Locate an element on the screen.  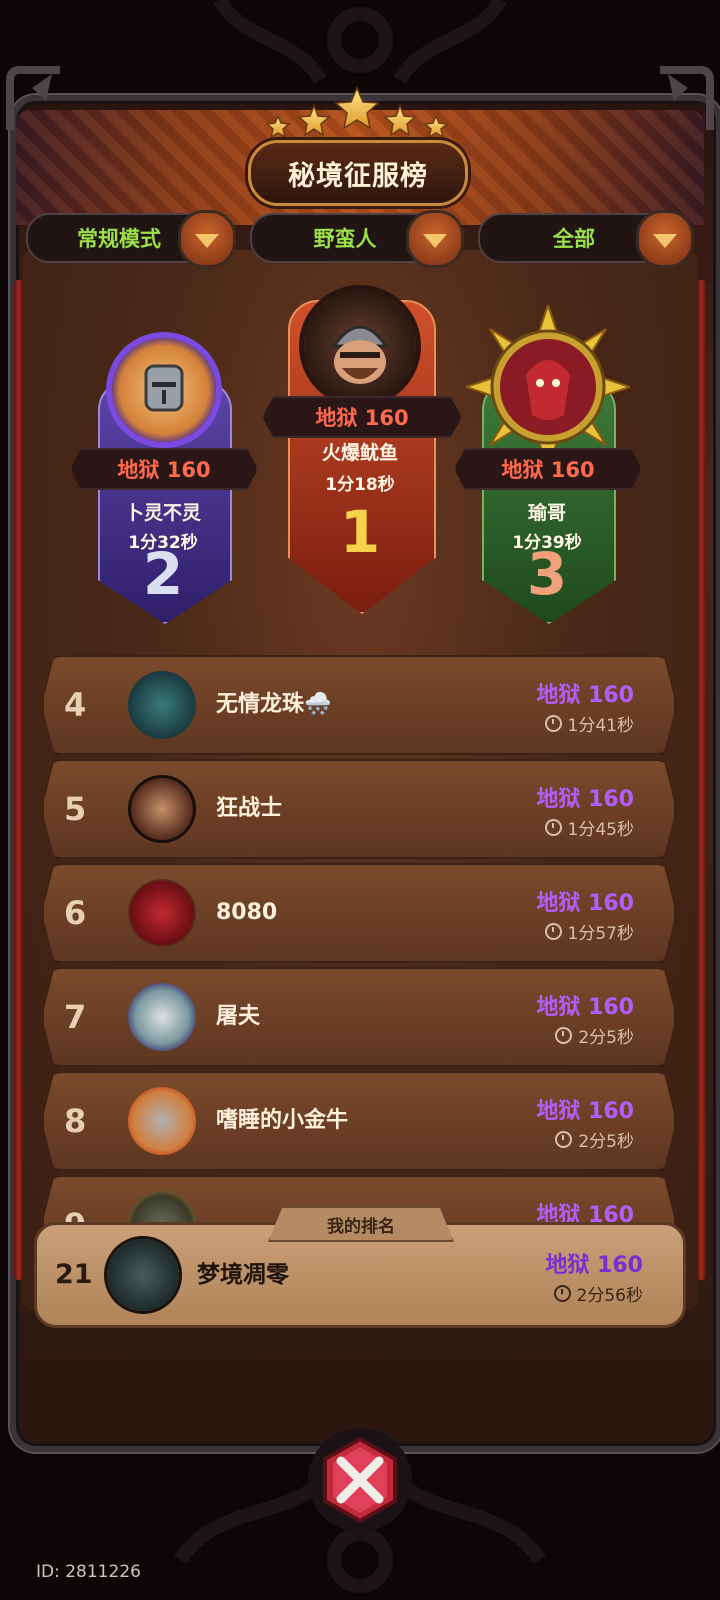
row-player-name: 狂战士 is located at coordinates (249, 808).